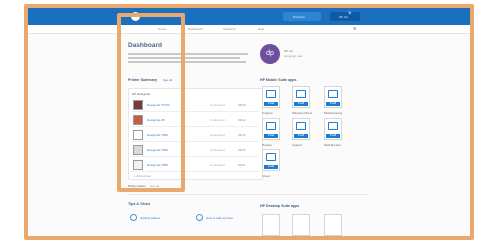  What do you see at coordinates (195, 29) in the screenshot?
I see `nav-item-dashboard: Dashboard` at bounding box center [195, 29].